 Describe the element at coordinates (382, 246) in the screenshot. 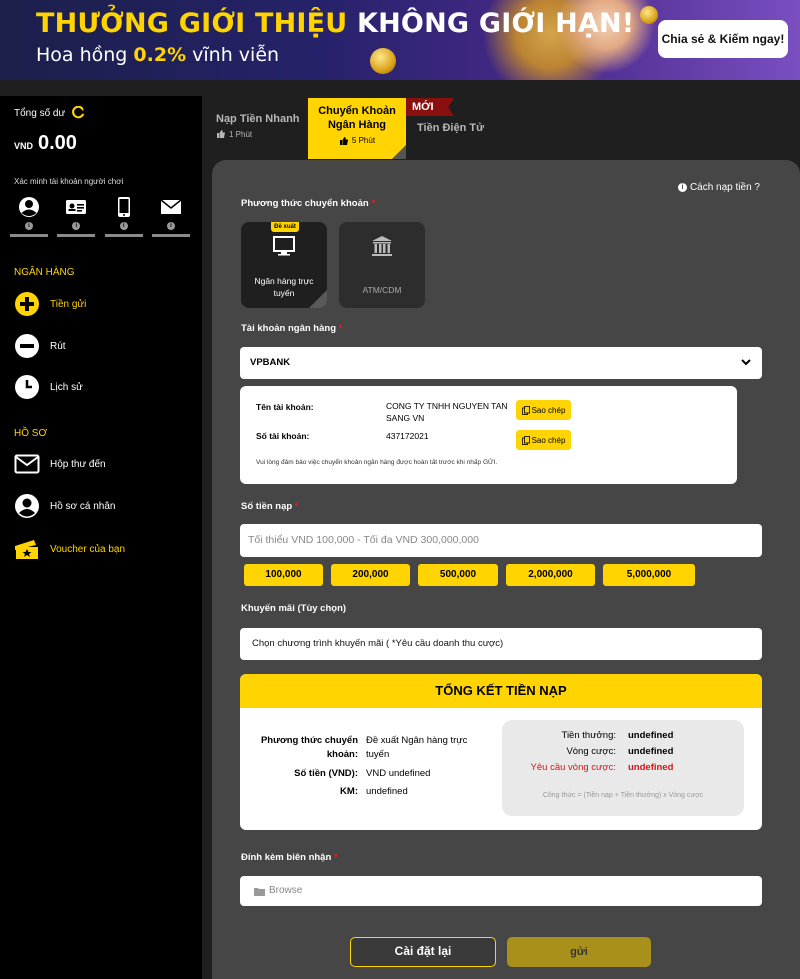

I see `bank-icon` at that location.